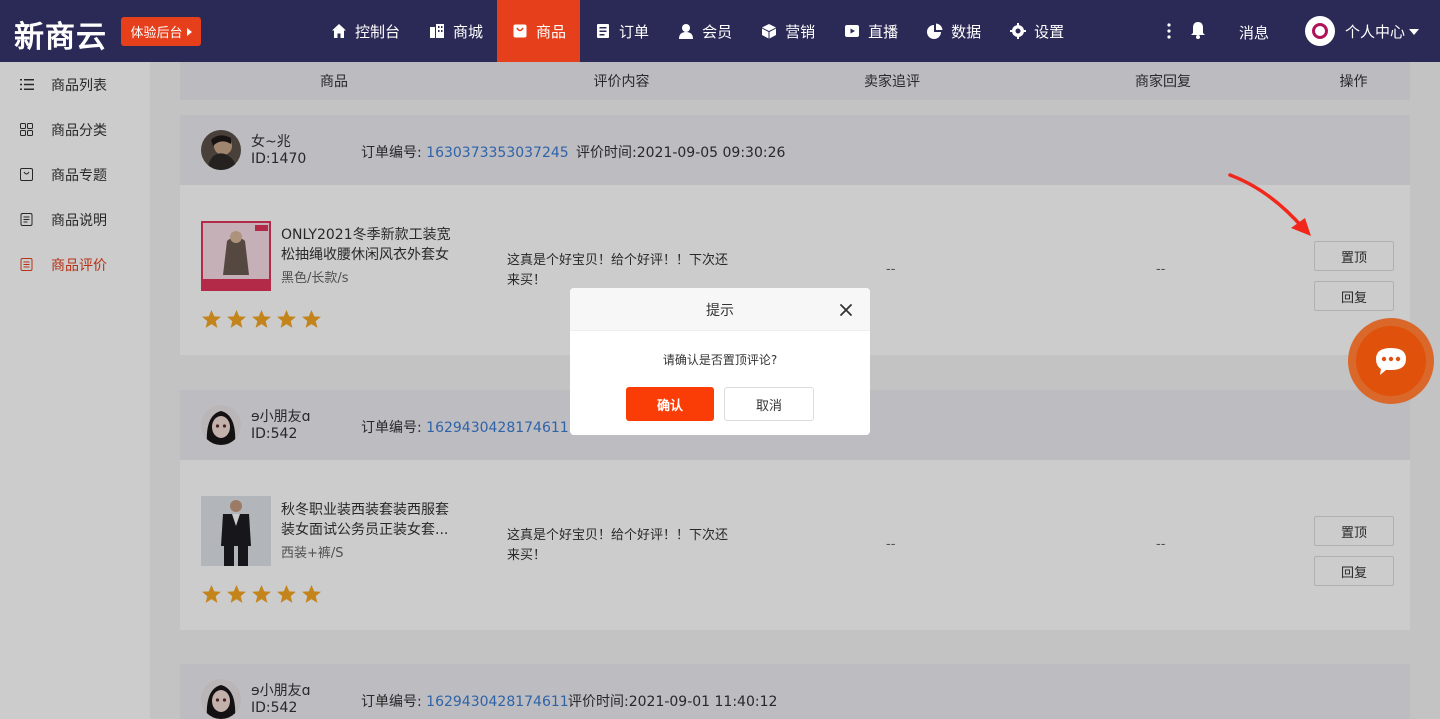 The image size is (1440, 719). Describe the element at coordinates (1254, 32) in the screenshot. I see `messages-link: 消息` at that location.